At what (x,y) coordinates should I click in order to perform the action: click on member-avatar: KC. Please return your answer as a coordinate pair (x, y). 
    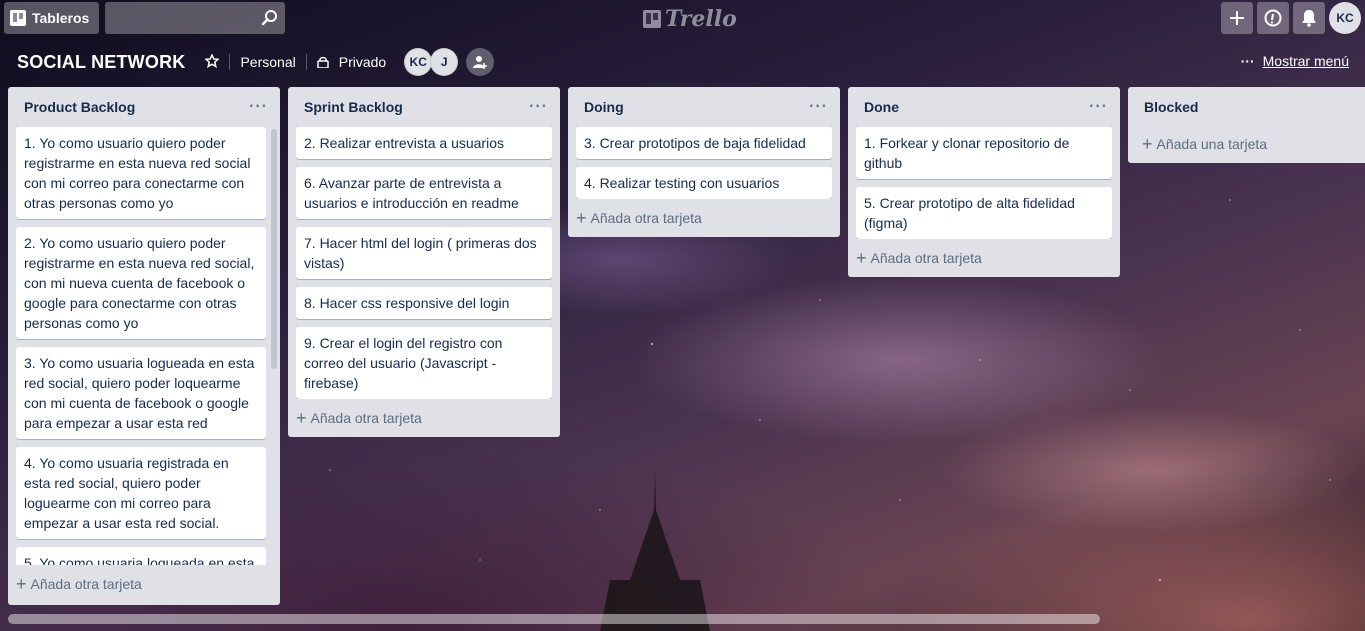
    Looking at the image, I should click on (418, 62).